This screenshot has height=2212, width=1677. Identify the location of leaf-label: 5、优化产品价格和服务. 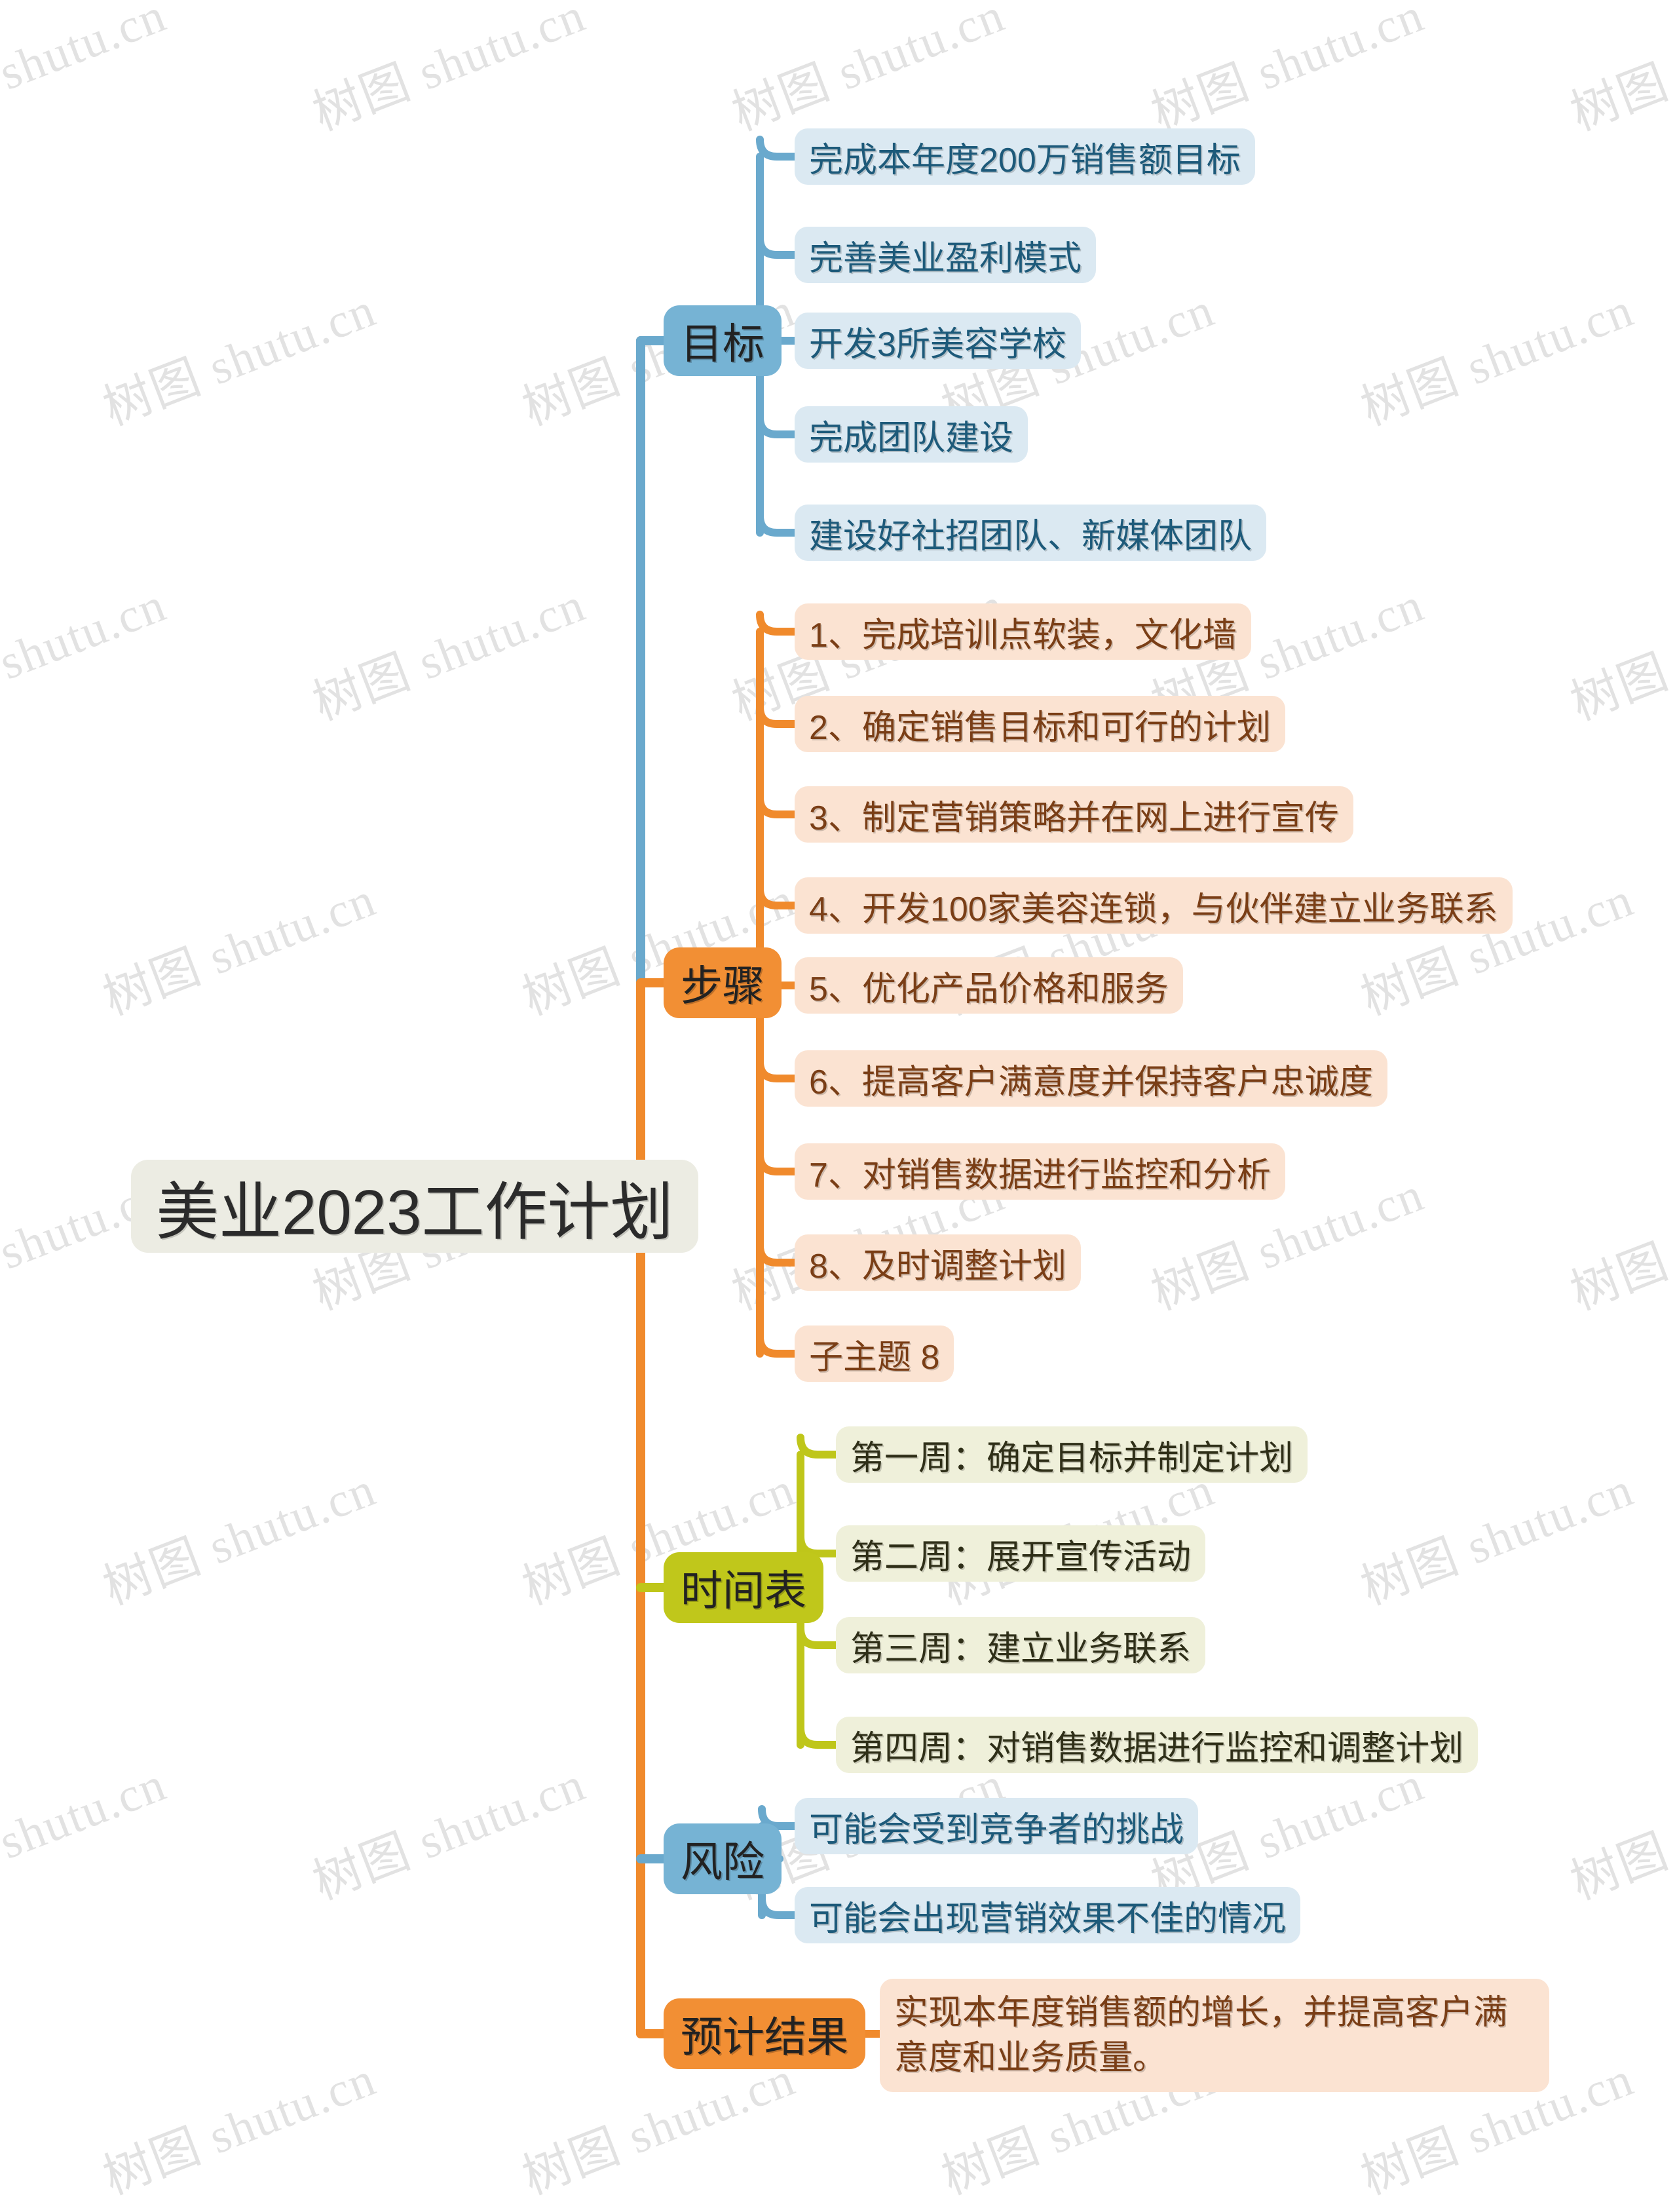
(989, 989).